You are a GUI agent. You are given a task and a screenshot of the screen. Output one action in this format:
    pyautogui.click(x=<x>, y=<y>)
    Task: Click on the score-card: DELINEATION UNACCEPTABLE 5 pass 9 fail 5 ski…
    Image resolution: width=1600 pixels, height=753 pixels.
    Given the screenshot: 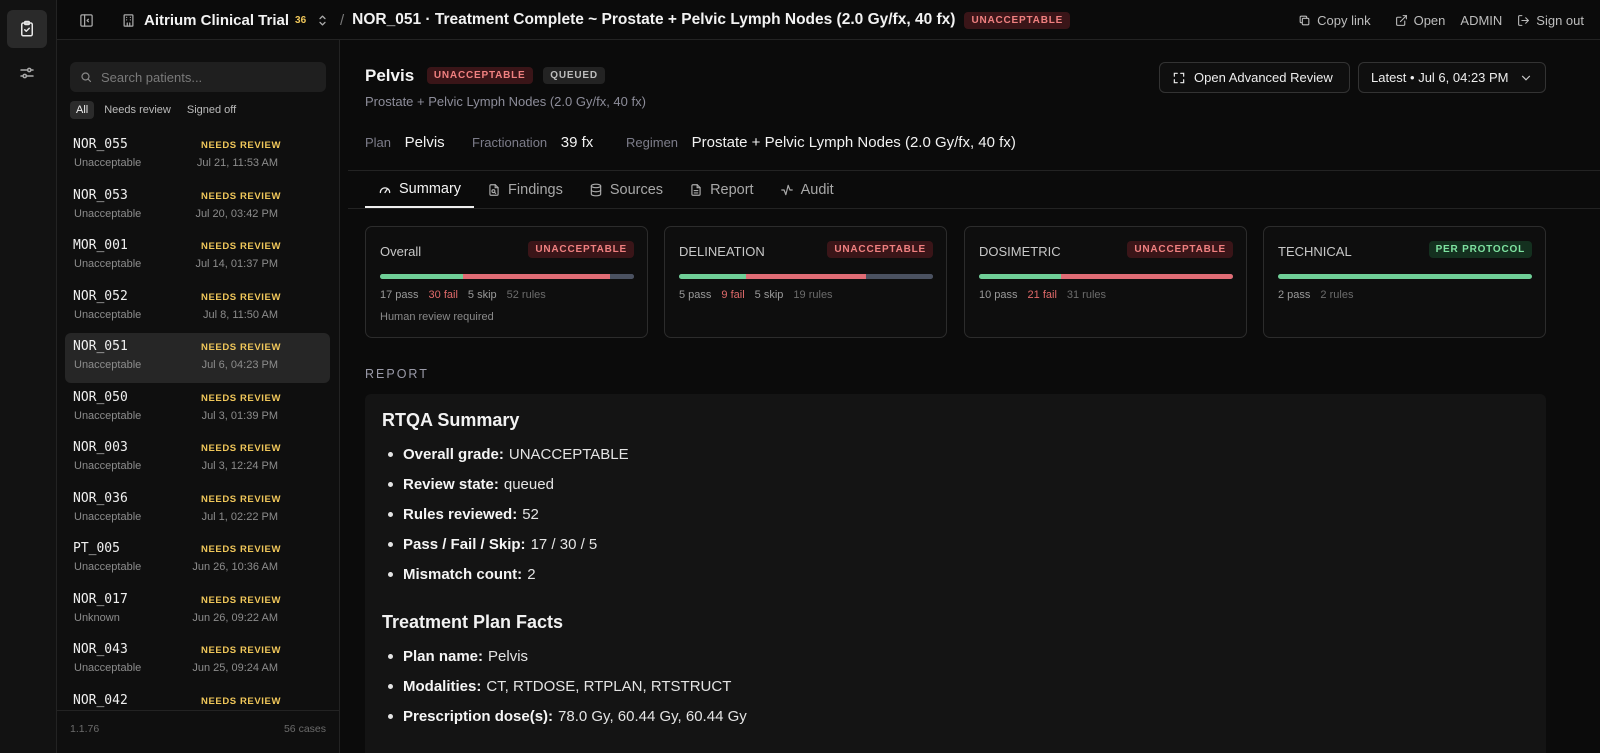 What is the action you would take?
    pyautogui.click(x=805, y=282)
    